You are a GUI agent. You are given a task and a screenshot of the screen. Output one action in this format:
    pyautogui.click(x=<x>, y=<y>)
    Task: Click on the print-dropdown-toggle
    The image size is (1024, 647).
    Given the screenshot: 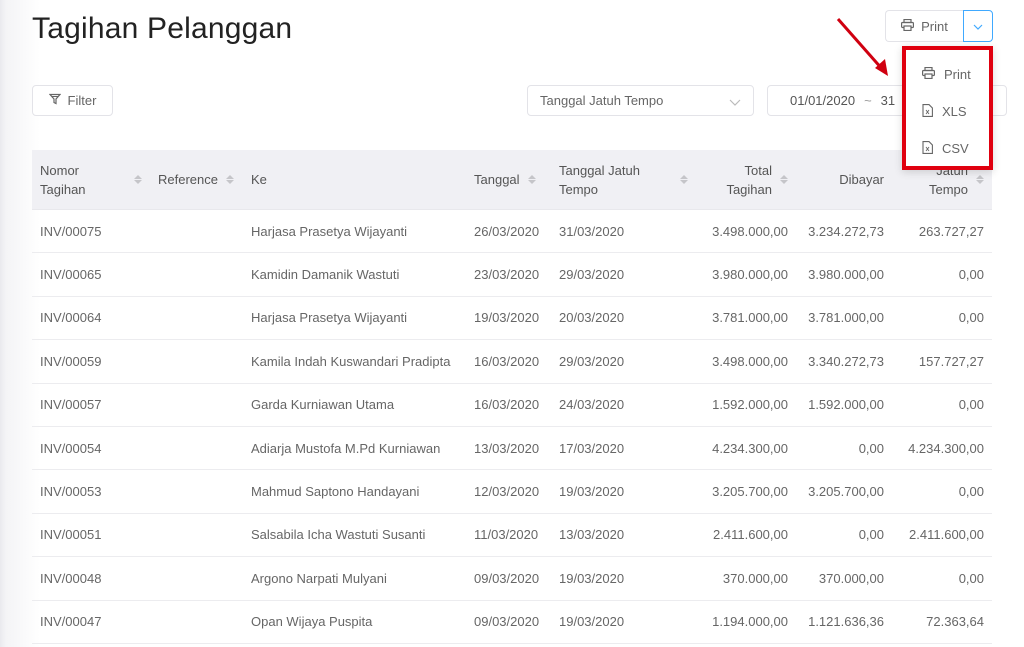 What is the action you would take?
    pyautogui.click(x=978, y=26)
    